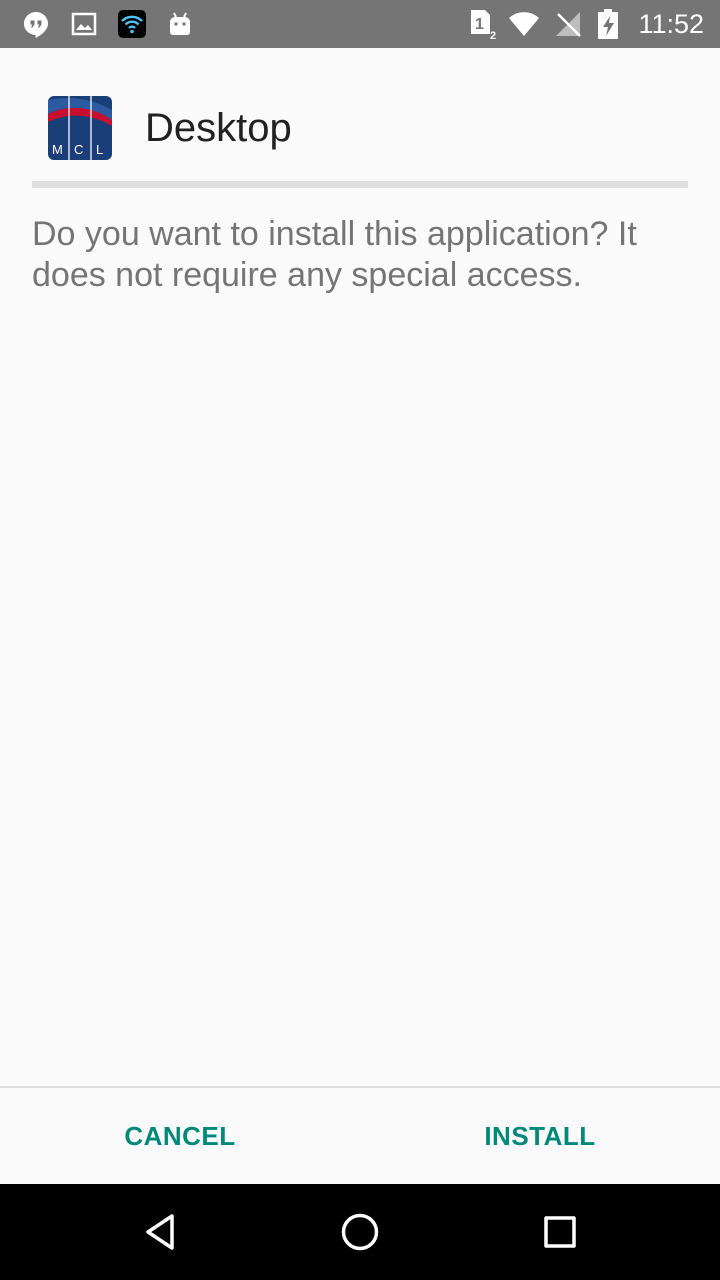 The image size is (720, 1280). Describe the element at coordinates (608, 24) in the screenshot. I see `battery-charging-icon` at that location.